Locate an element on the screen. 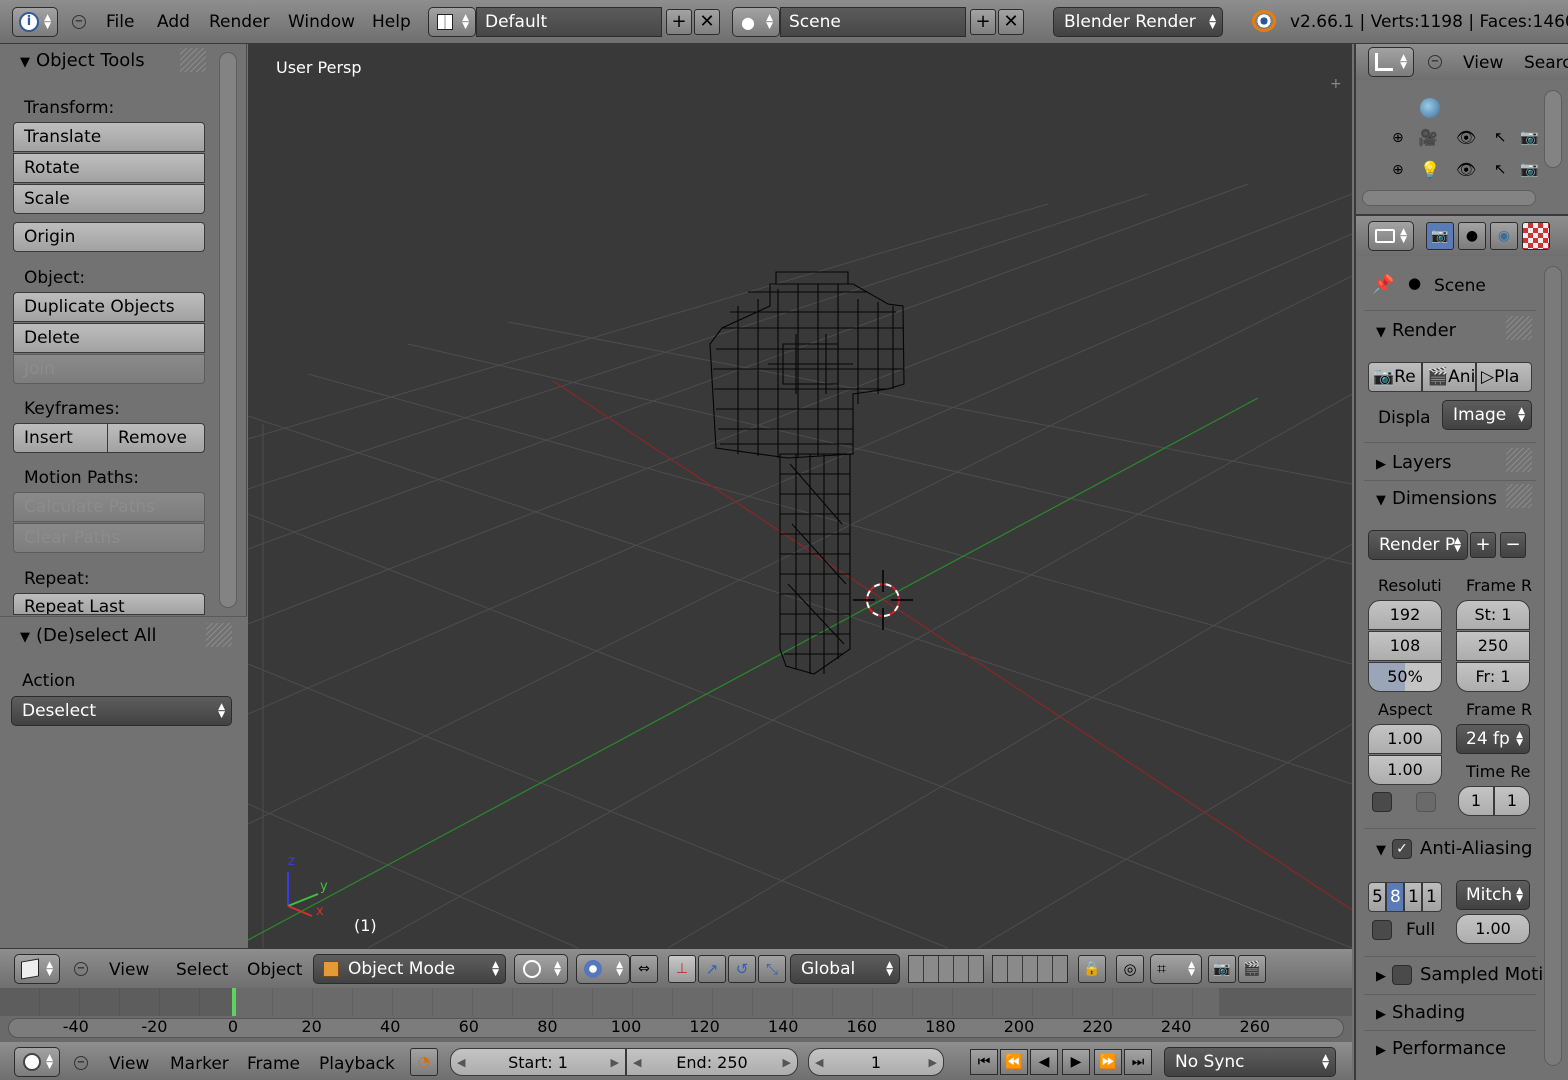  frame-start-field: St: 1 is located at coordinates (1493, 615).